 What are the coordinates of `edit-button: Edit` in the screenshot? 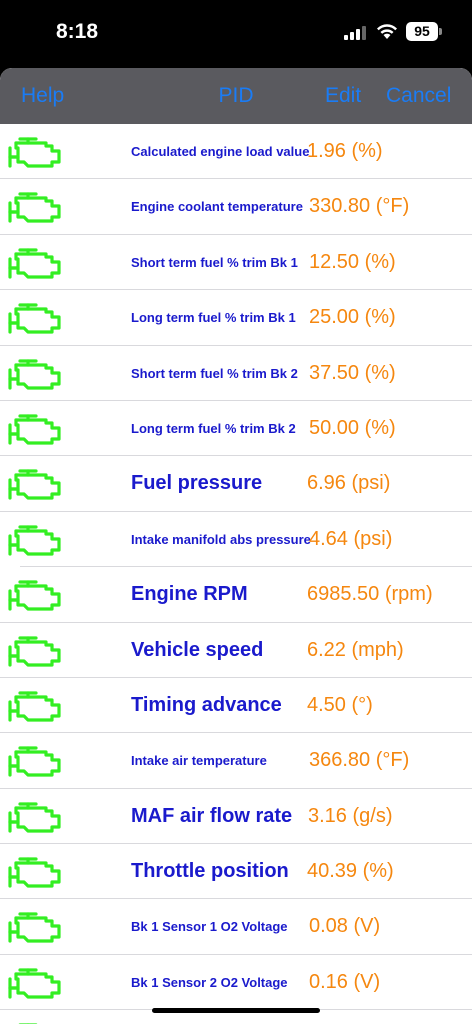 It's located at (343, 96).